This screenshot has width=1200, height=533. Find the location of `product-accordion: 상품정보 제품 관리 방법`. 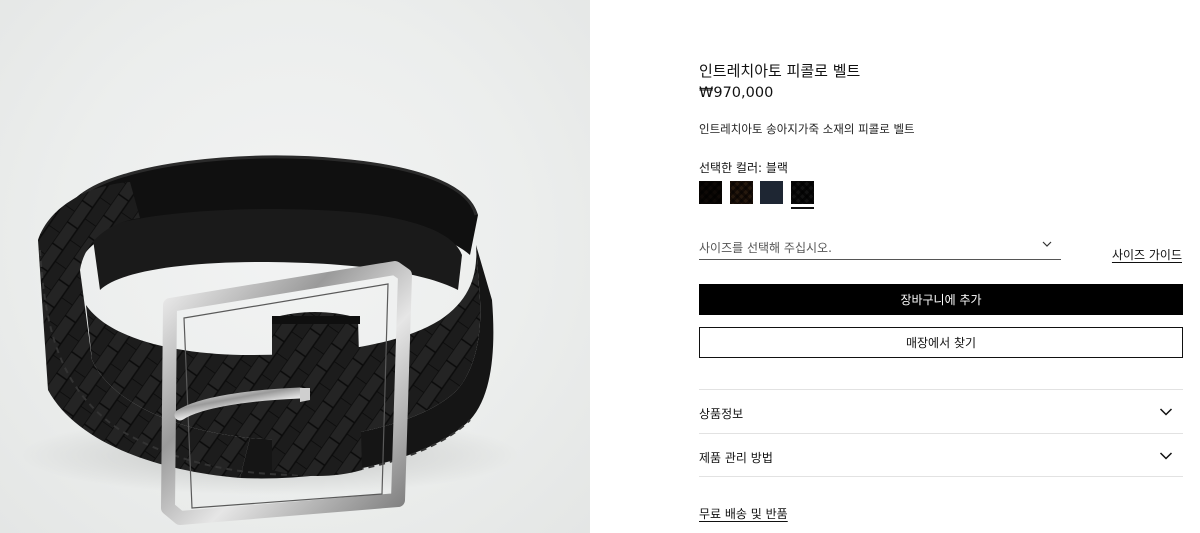

product-accordion: 상품정보 제품 관리 방법 is located at coordinates (941, 433).